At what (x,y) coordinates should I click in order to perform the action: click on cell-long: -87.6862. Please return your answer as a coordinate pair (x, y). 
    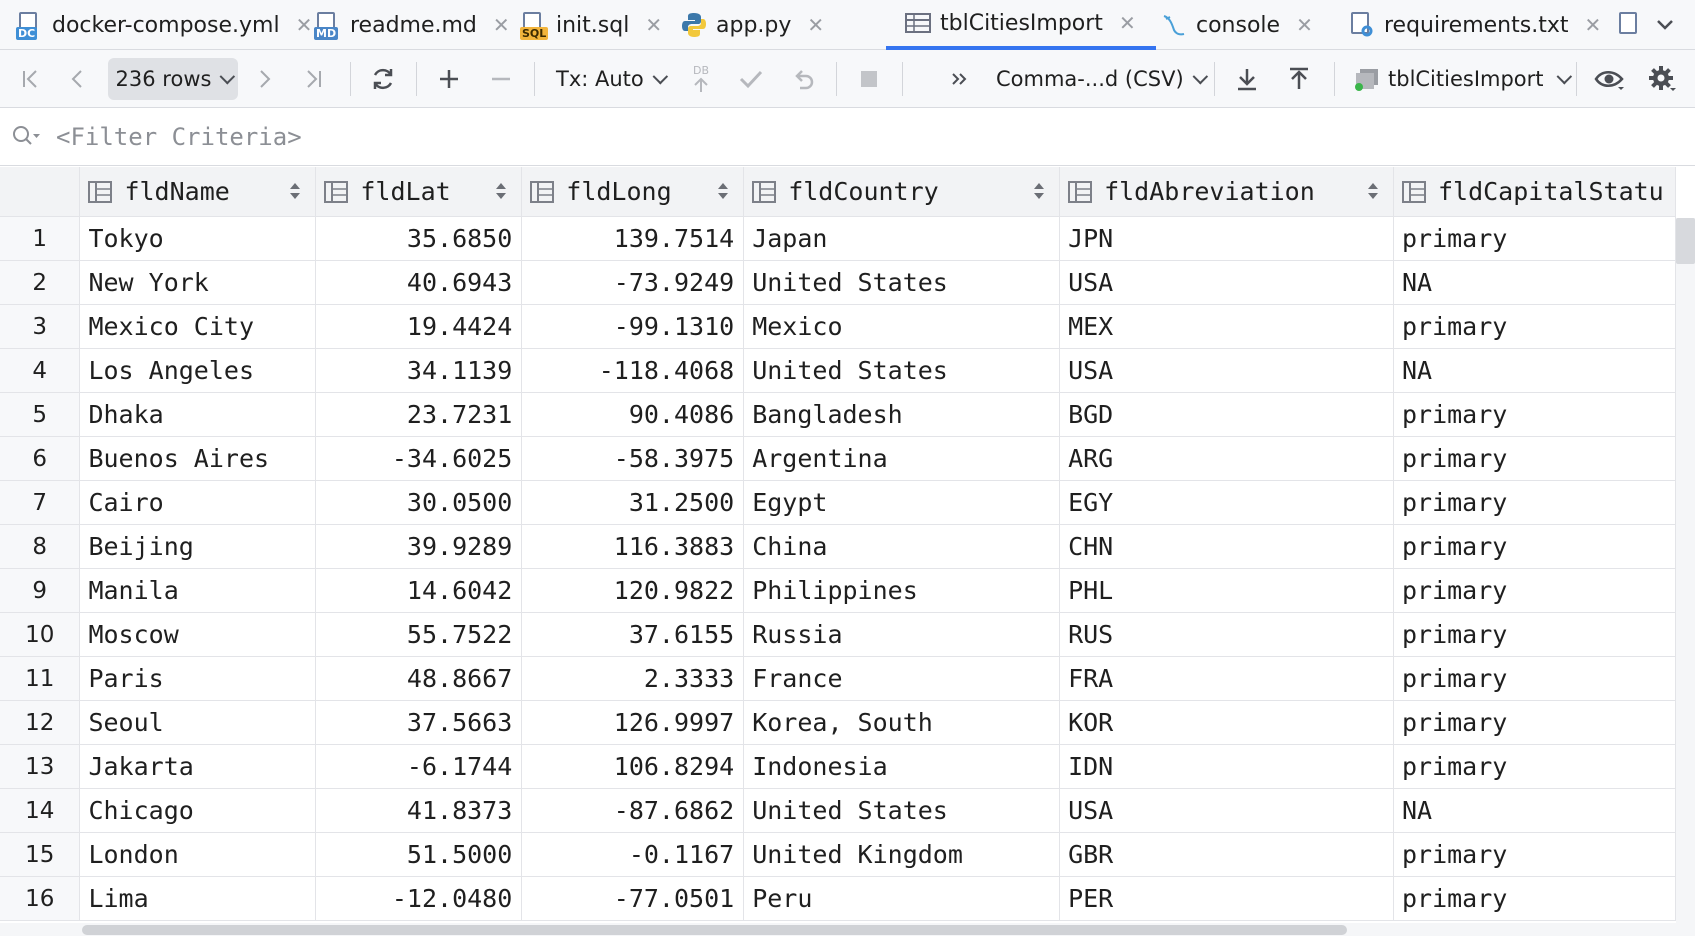
    Looking at the image, I should click on (633, 810).